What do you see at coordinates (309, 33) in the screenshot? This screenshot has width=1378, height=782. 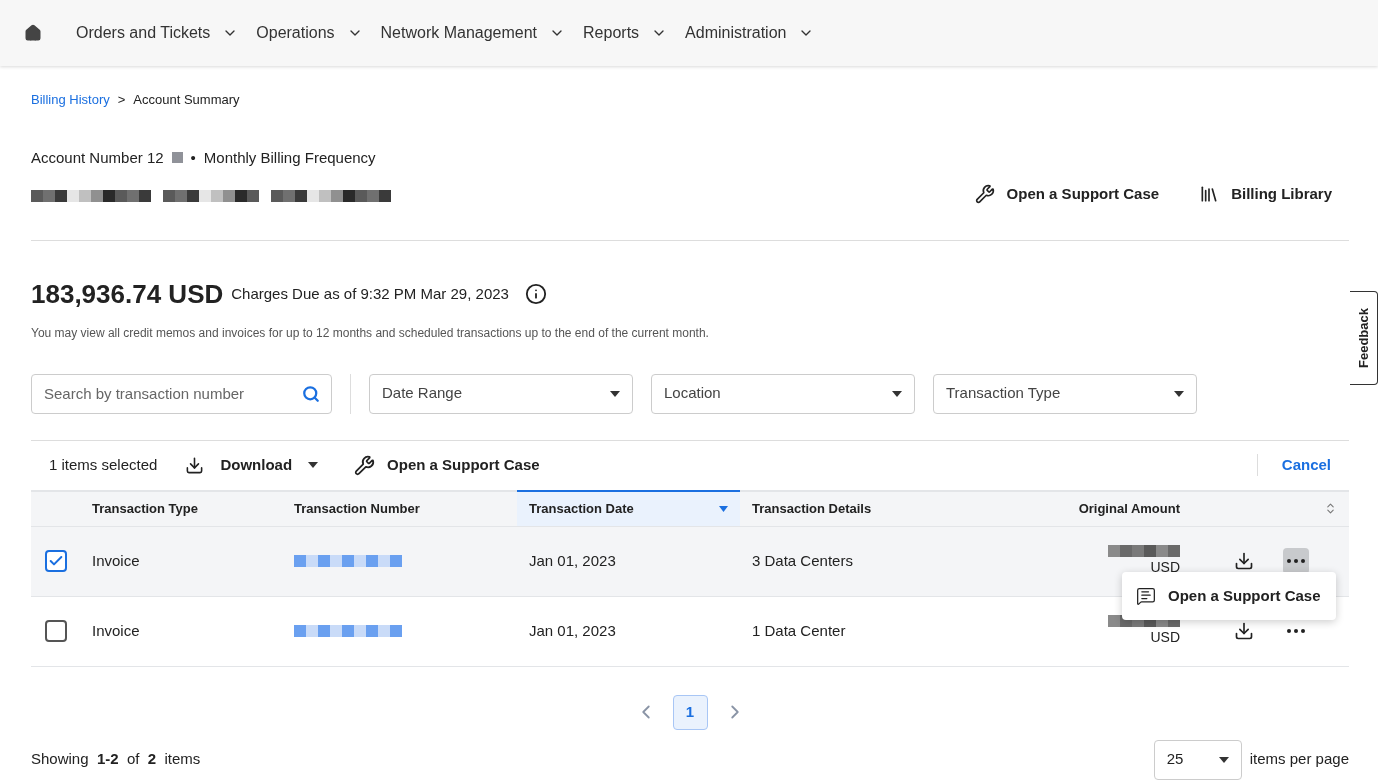 I see `nav-menu: Operations` at bounding box center [309, 33].